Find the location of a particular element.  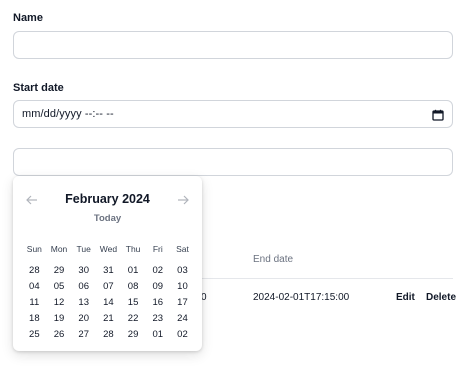

day-cell: 09 is located at coordinates (157, 286).